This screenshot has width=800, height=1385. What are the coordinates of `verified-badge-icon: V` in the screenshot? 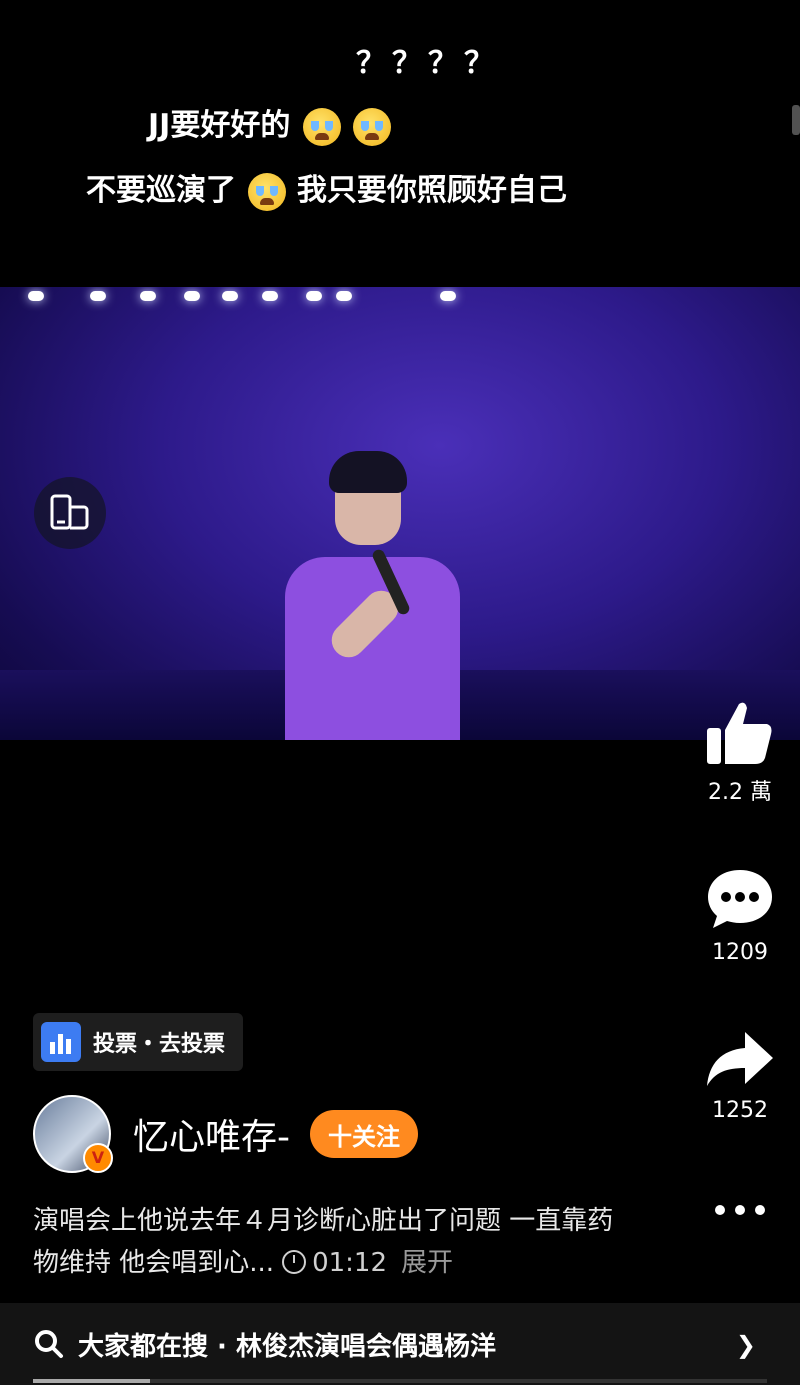 It's located at (98, 1158).